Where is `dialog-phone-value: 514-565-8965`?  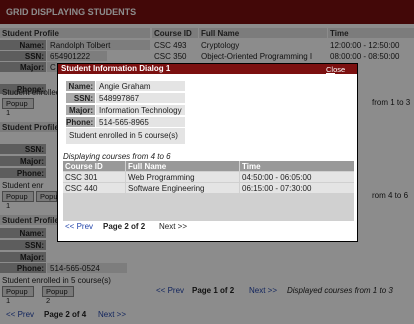 dialog-phone-value: 514-565-8965 is located at coordinates (140, 122).